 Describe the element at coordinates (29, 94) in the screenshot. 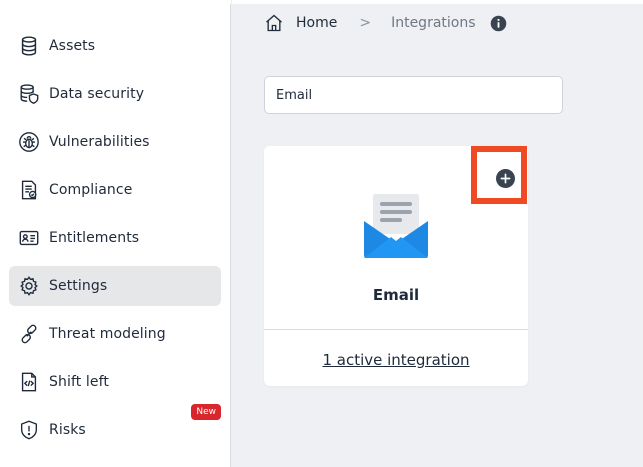

I see `database-shield-icon` at that location.